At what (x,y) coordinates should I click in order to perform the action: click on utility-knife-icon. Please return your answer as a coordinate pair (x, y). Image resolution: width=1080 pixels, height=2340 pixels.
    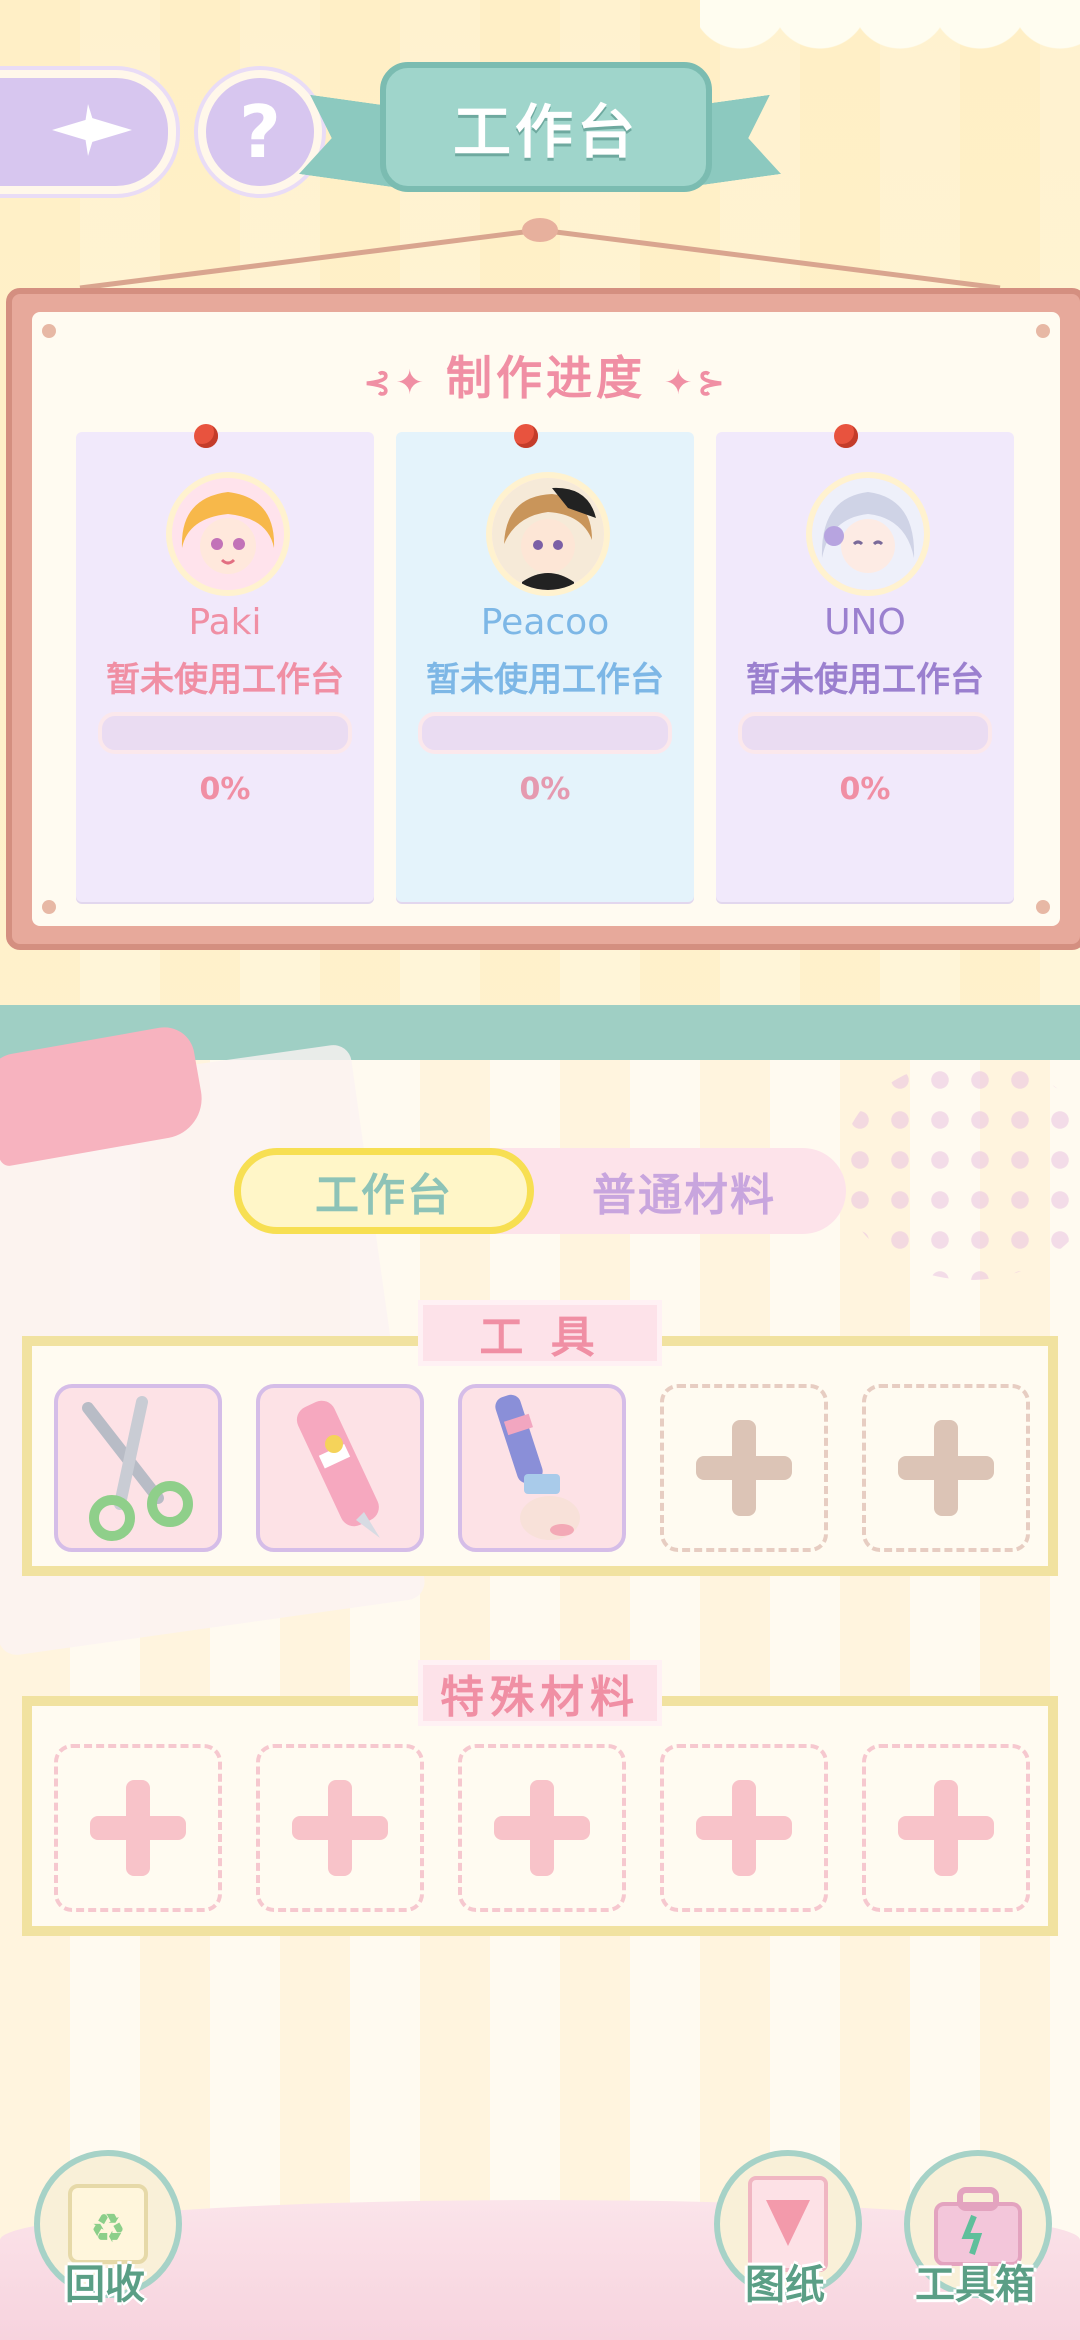
    Looking at the image, I should click on (338, 1469).